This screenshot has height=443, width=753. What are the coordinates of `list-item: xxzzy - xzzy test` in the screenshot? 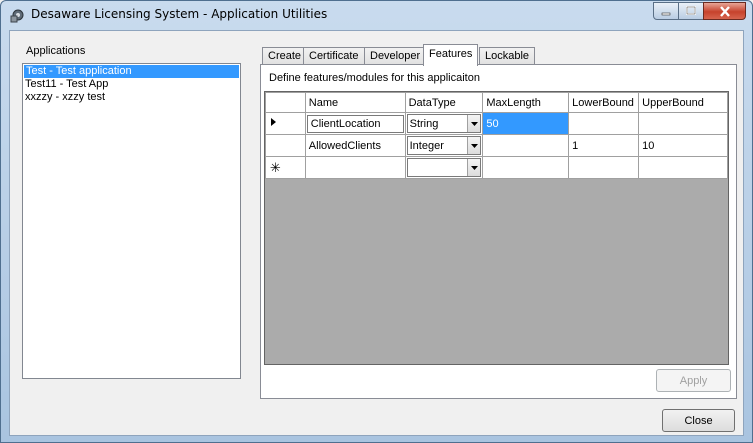 It's located at (131, 97).